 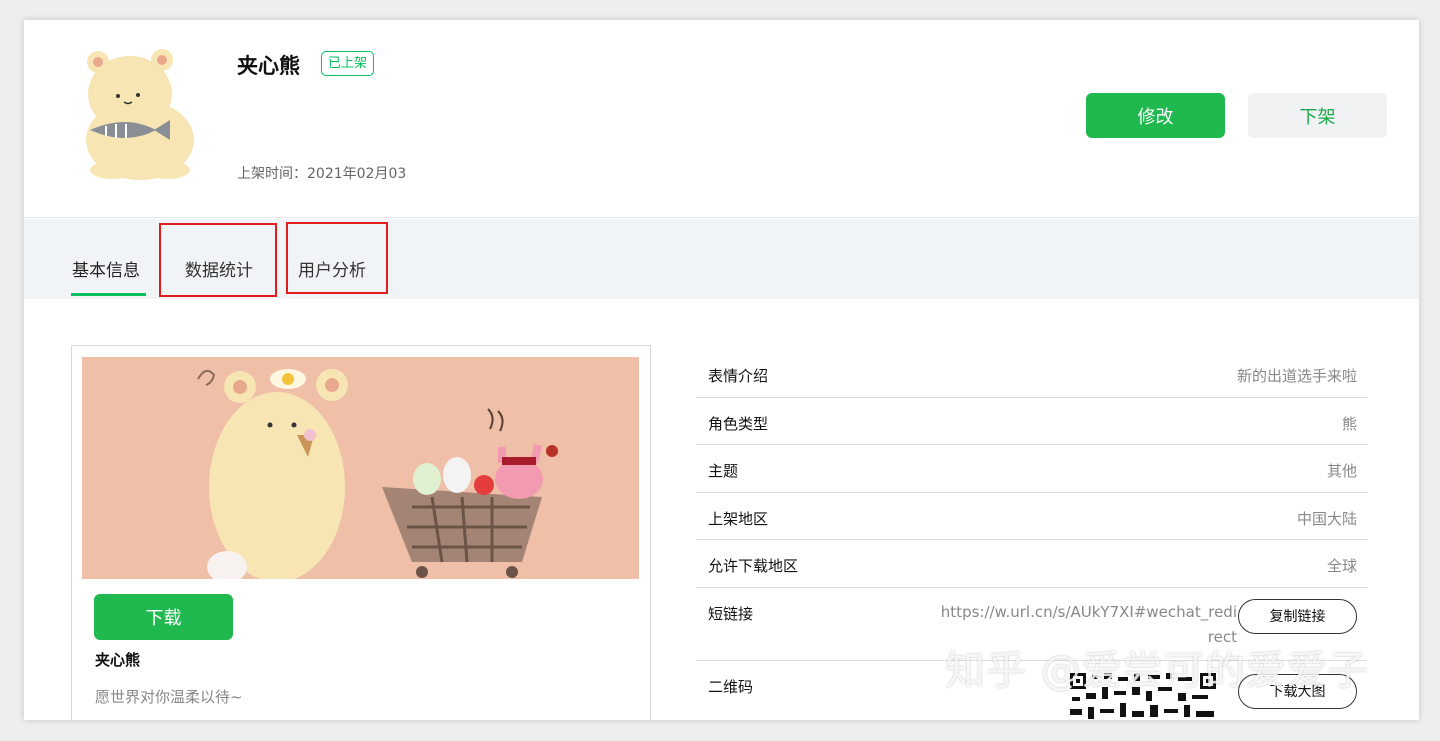 What do you see at coordinates (723, 471) in the screenshot?
I see `info-label: 主题` at bounding box center [723, 471].